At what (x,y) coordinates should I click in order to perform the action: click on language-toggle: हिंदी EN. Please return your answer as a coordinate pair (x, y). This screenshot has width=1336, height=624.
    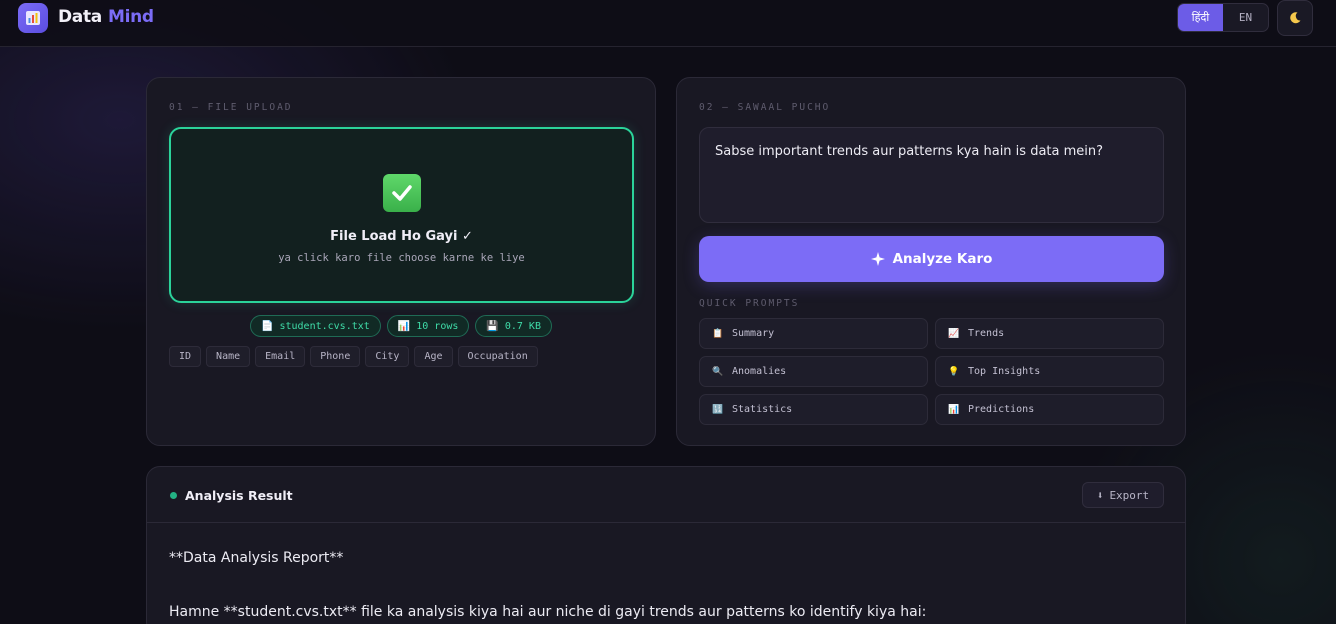
    Looking at the image, I should click on (1223, 17).